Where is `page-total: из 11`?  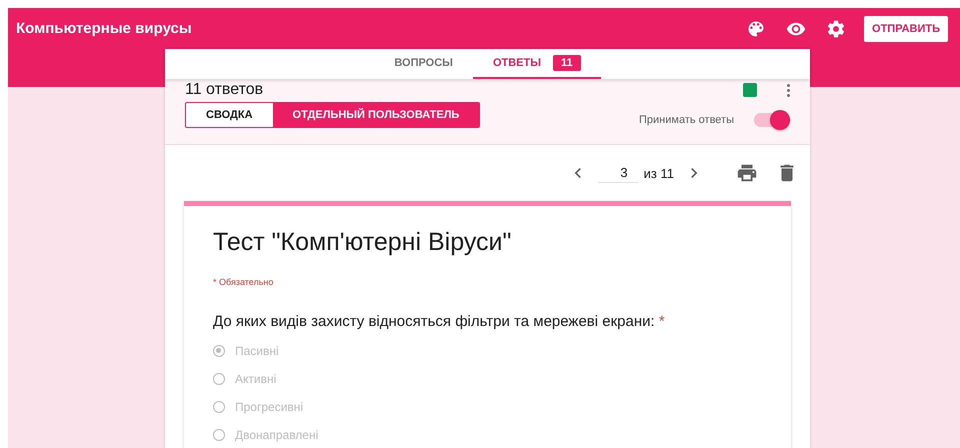 page-total: из 11 is located at coordinates (659, 173).